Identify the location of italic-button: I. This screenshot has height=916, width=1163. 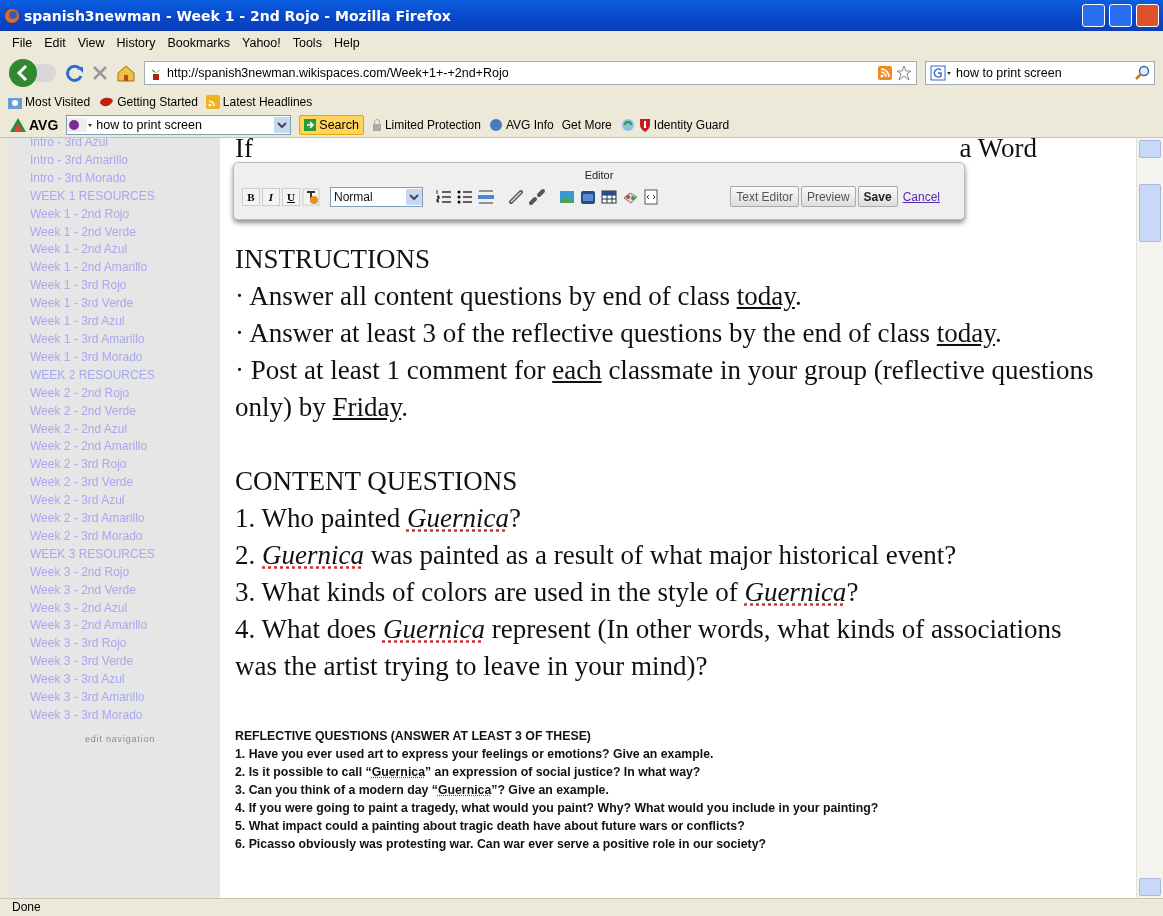
(271, 196).